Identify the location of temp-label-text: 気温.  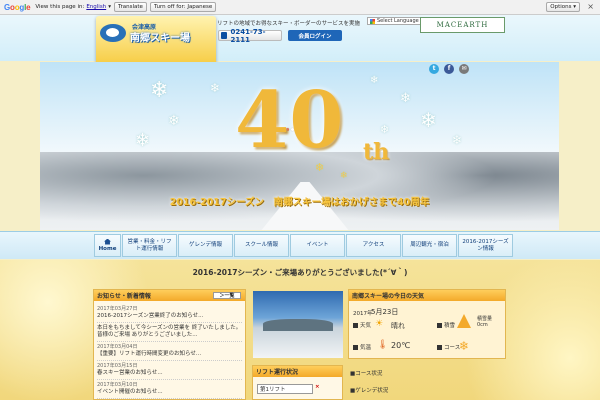
(366, 348).